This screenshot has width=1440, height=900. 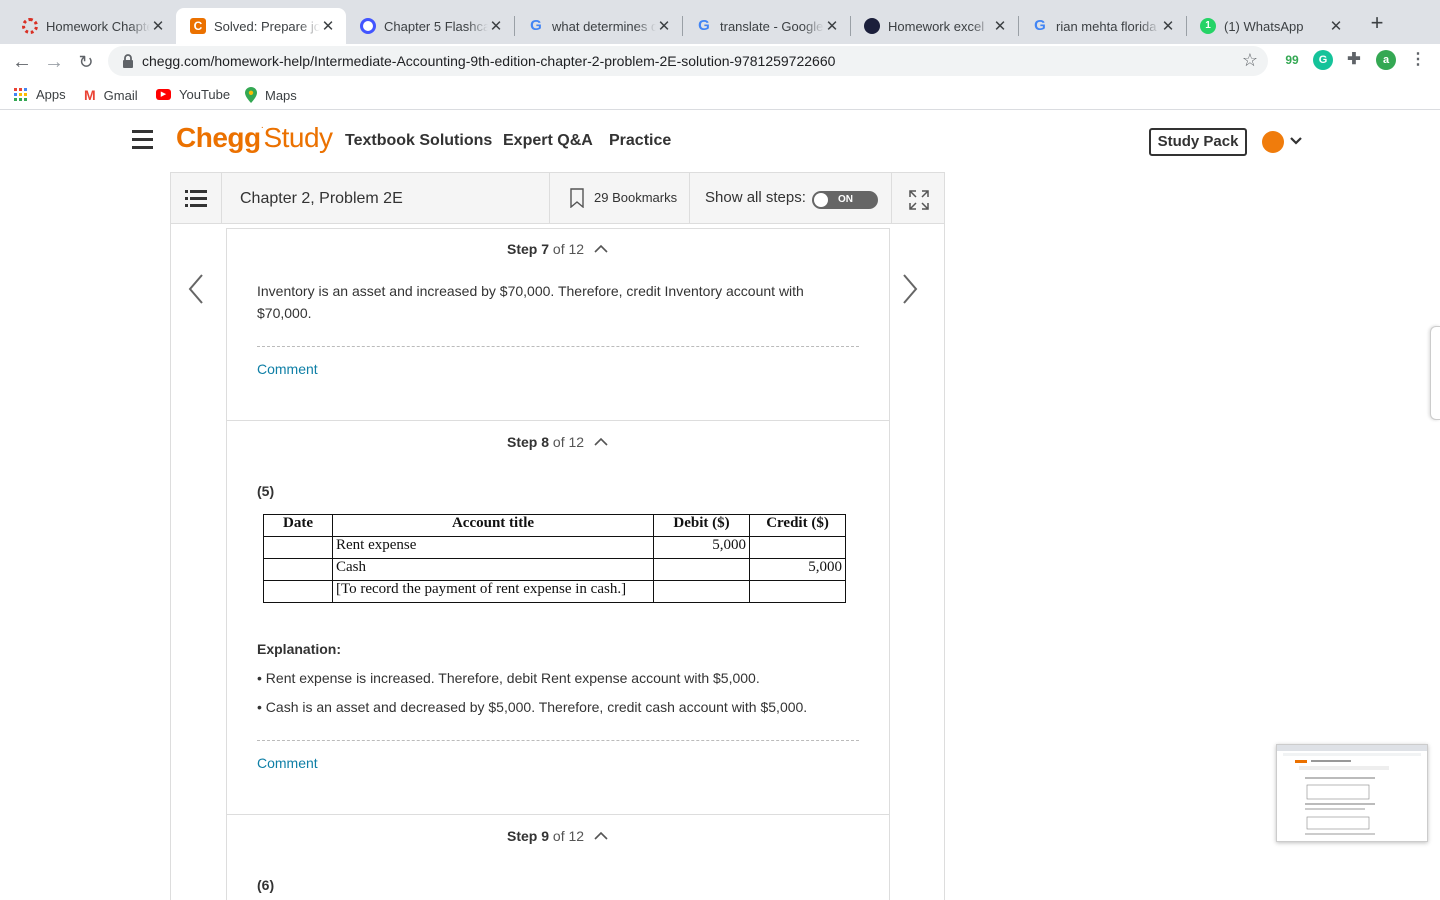 I want to click on extensions-puzzle-icon: ✚, so click(x=1354, y=60).